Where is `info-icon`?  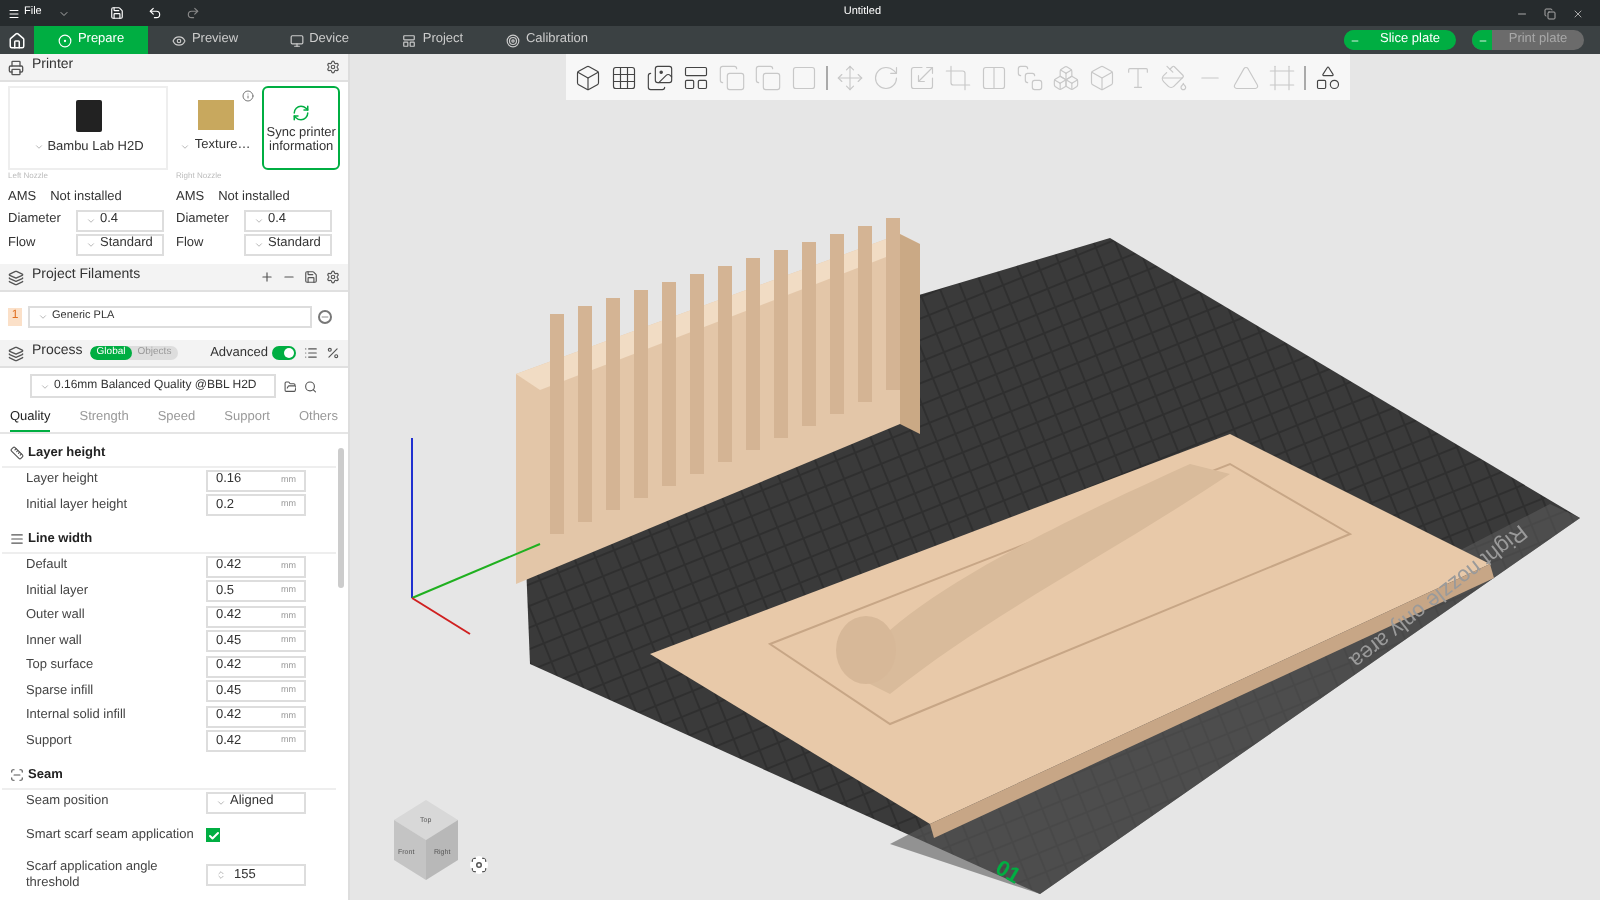
info-icon is located at coordinates (248, 96).